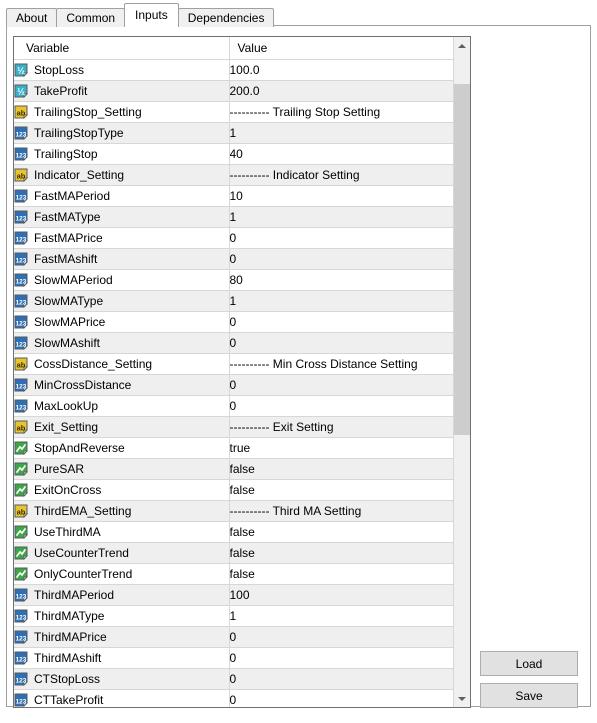 Image resolution: width=597 pixels, height=723 pixels. Describe the element at coordinates (121, 532) in the screenshot. I see `variable-name-cell: UseThirdMA` at that location.